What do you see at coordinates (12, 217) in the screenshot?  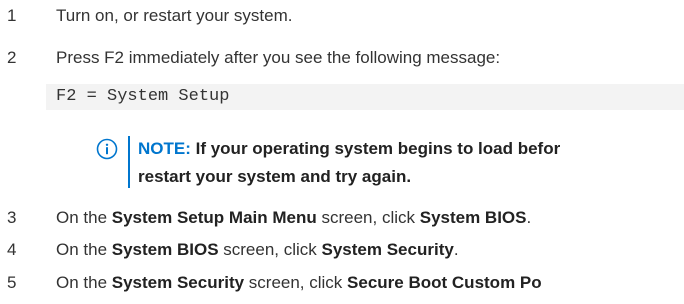 I see `step-number: 3` at bounding box center [12, 217].